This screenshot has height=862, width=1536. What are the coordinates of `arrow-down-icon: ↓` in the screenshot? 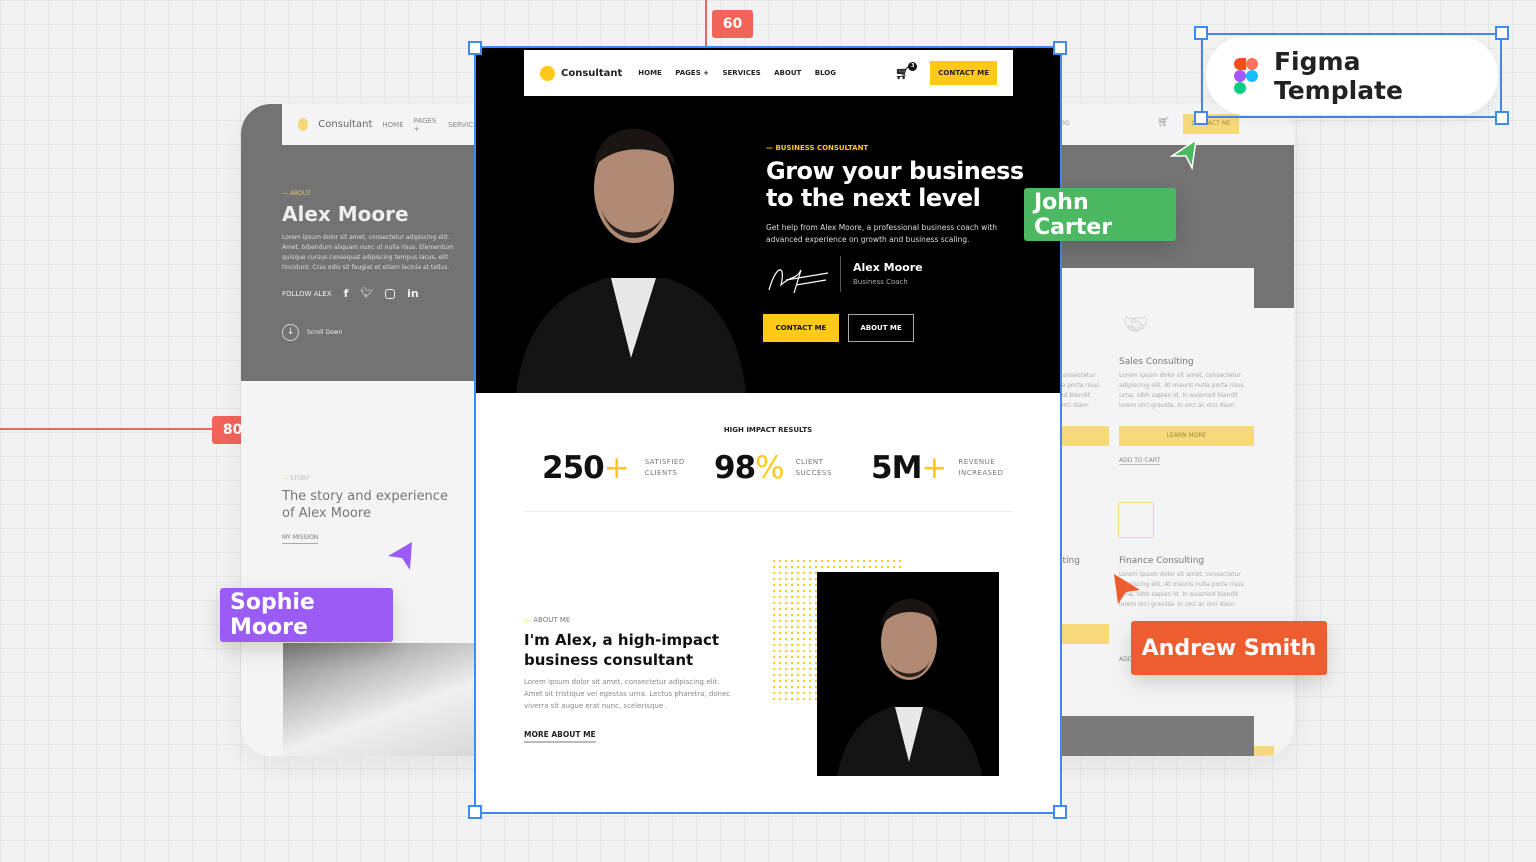 It's located at (290, 332).